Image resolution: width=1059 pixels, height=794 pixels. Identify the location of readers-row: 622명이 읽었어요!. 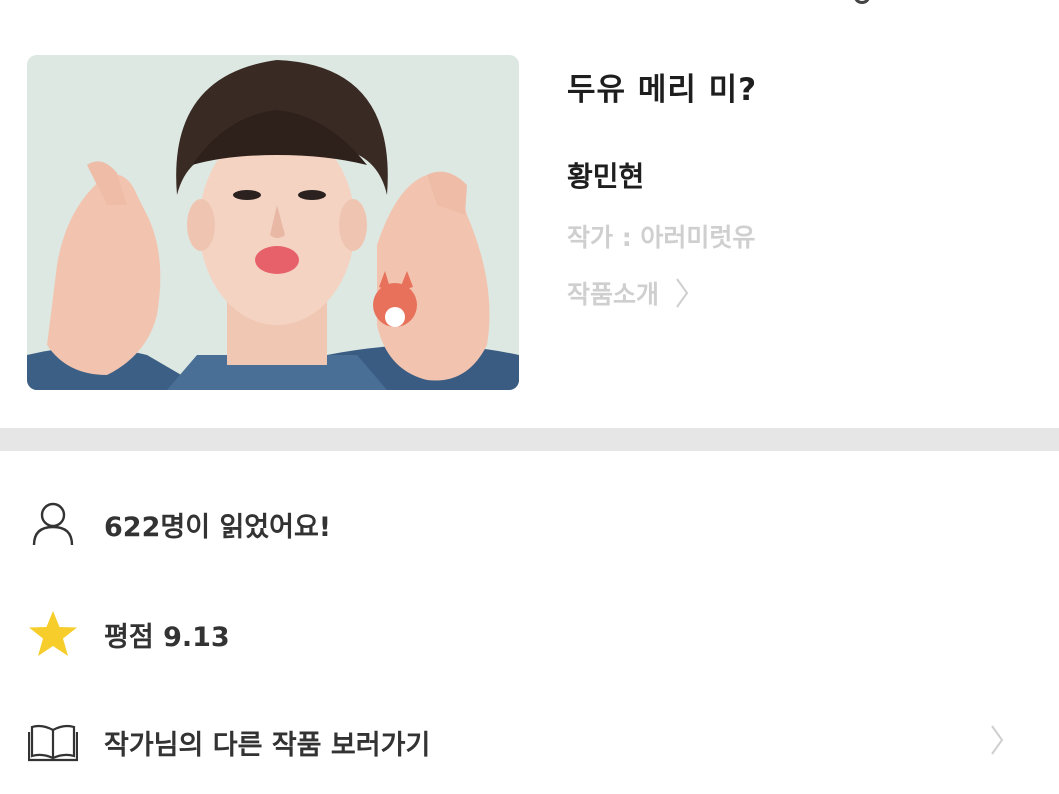
(529, 524).